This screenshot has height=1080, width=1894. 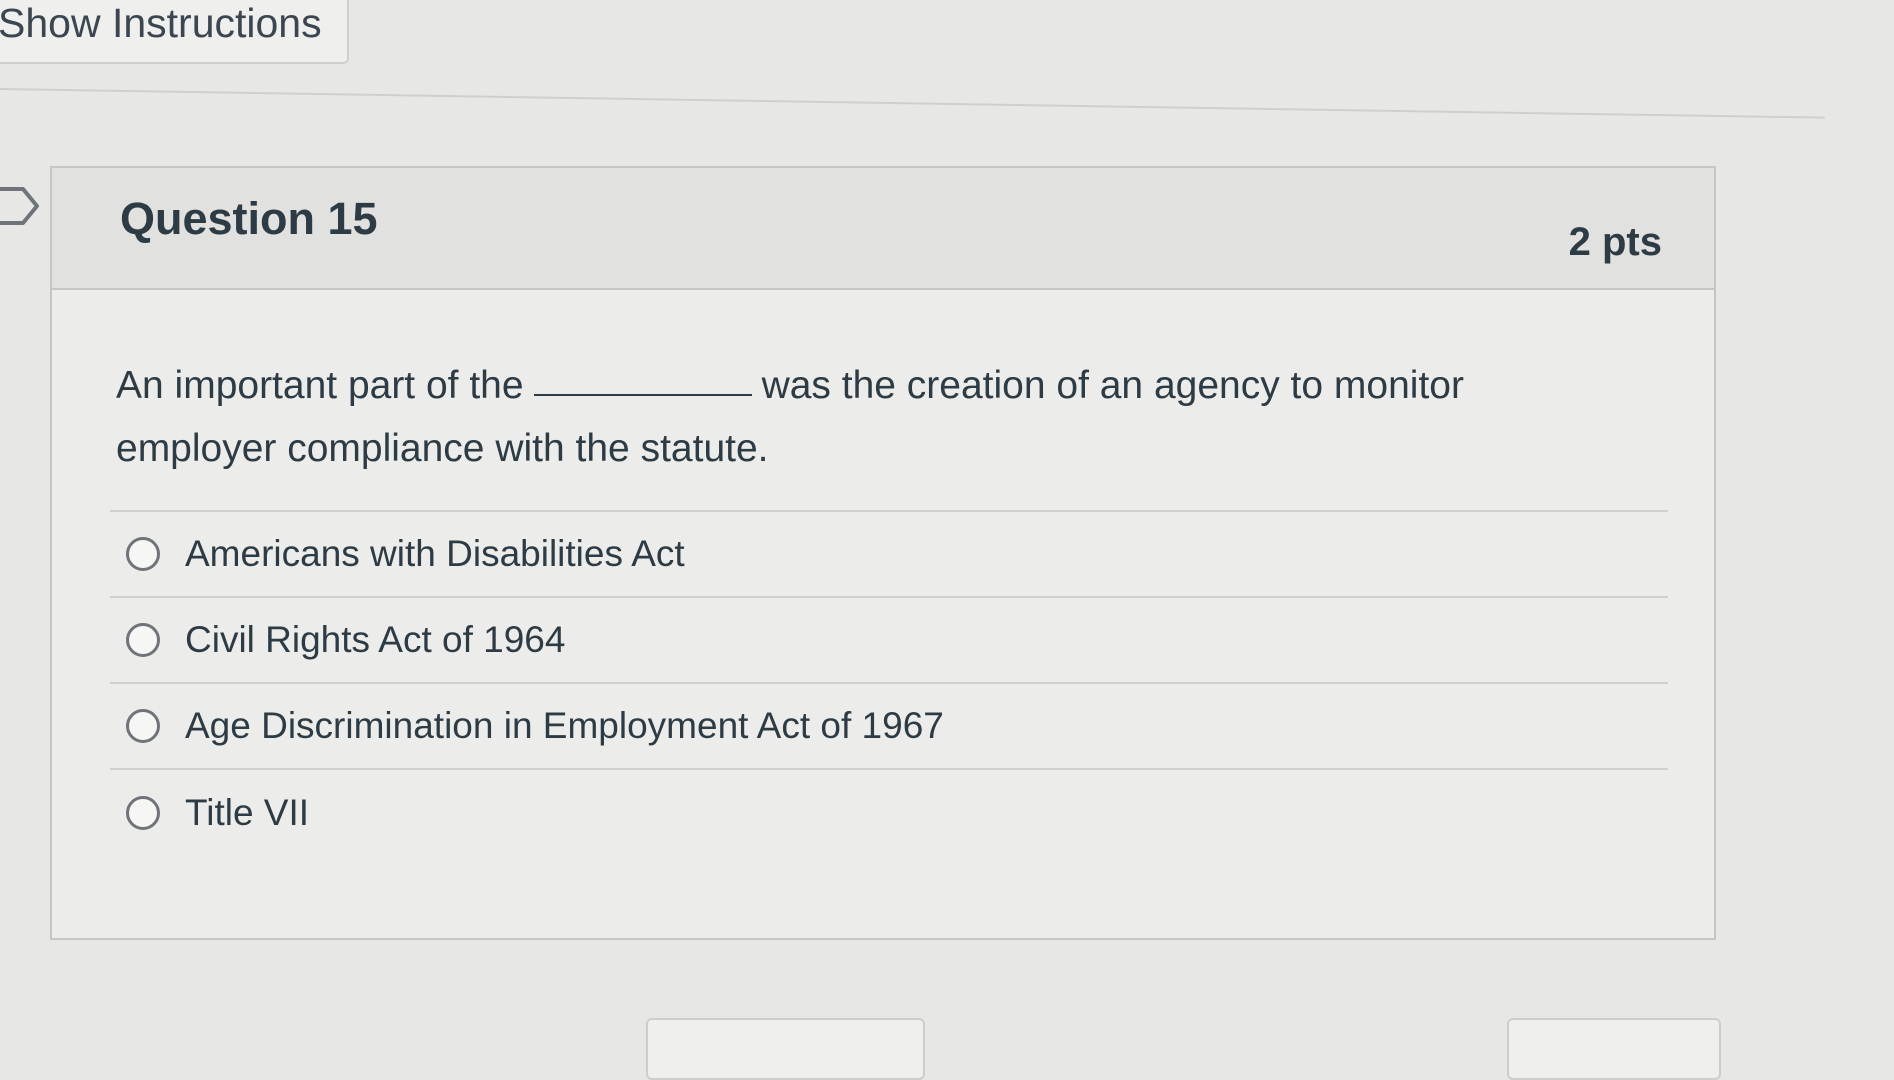 I want to click on answer-option-label: Title VII, so click(x=247, y=812).